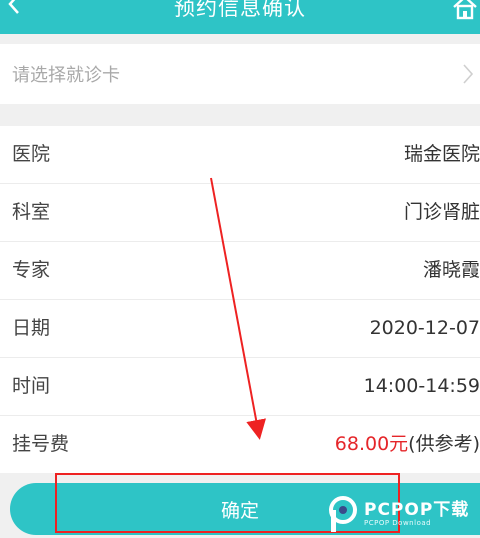 The height and width of the screenshot is (538, 480). I want to click on info-row-time: 时间 14:00-14:59, so click(240, 387).